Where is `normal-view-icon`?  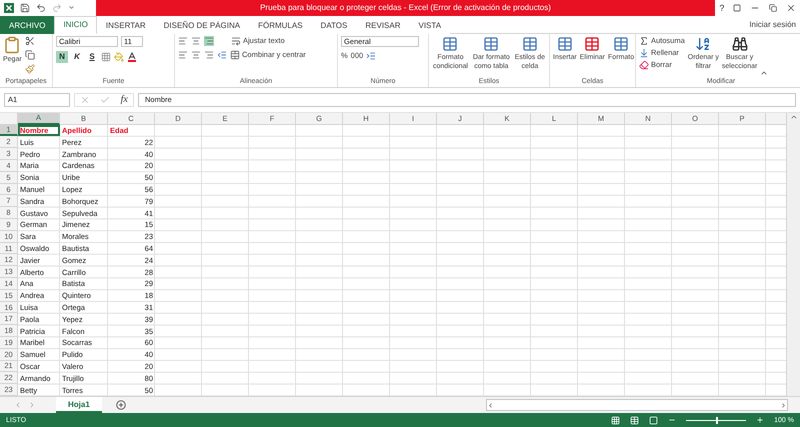
normal-view-icon is located at coordinates (615, 420).